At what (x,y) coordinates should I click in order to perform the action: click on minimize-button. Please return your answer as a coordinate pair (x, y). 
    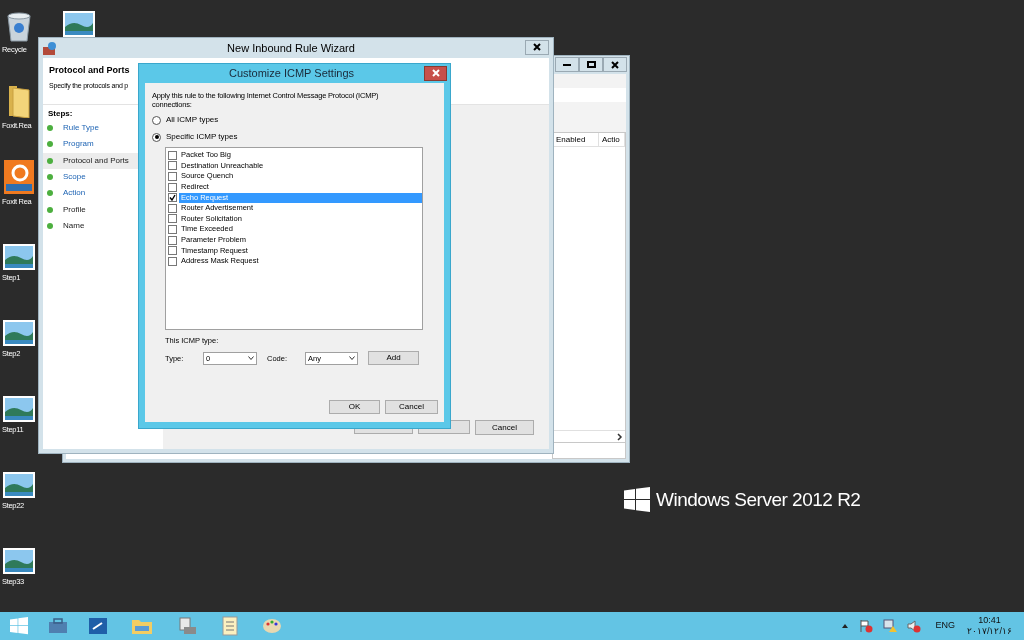
    Looking at the image, I should click on (567, 64).